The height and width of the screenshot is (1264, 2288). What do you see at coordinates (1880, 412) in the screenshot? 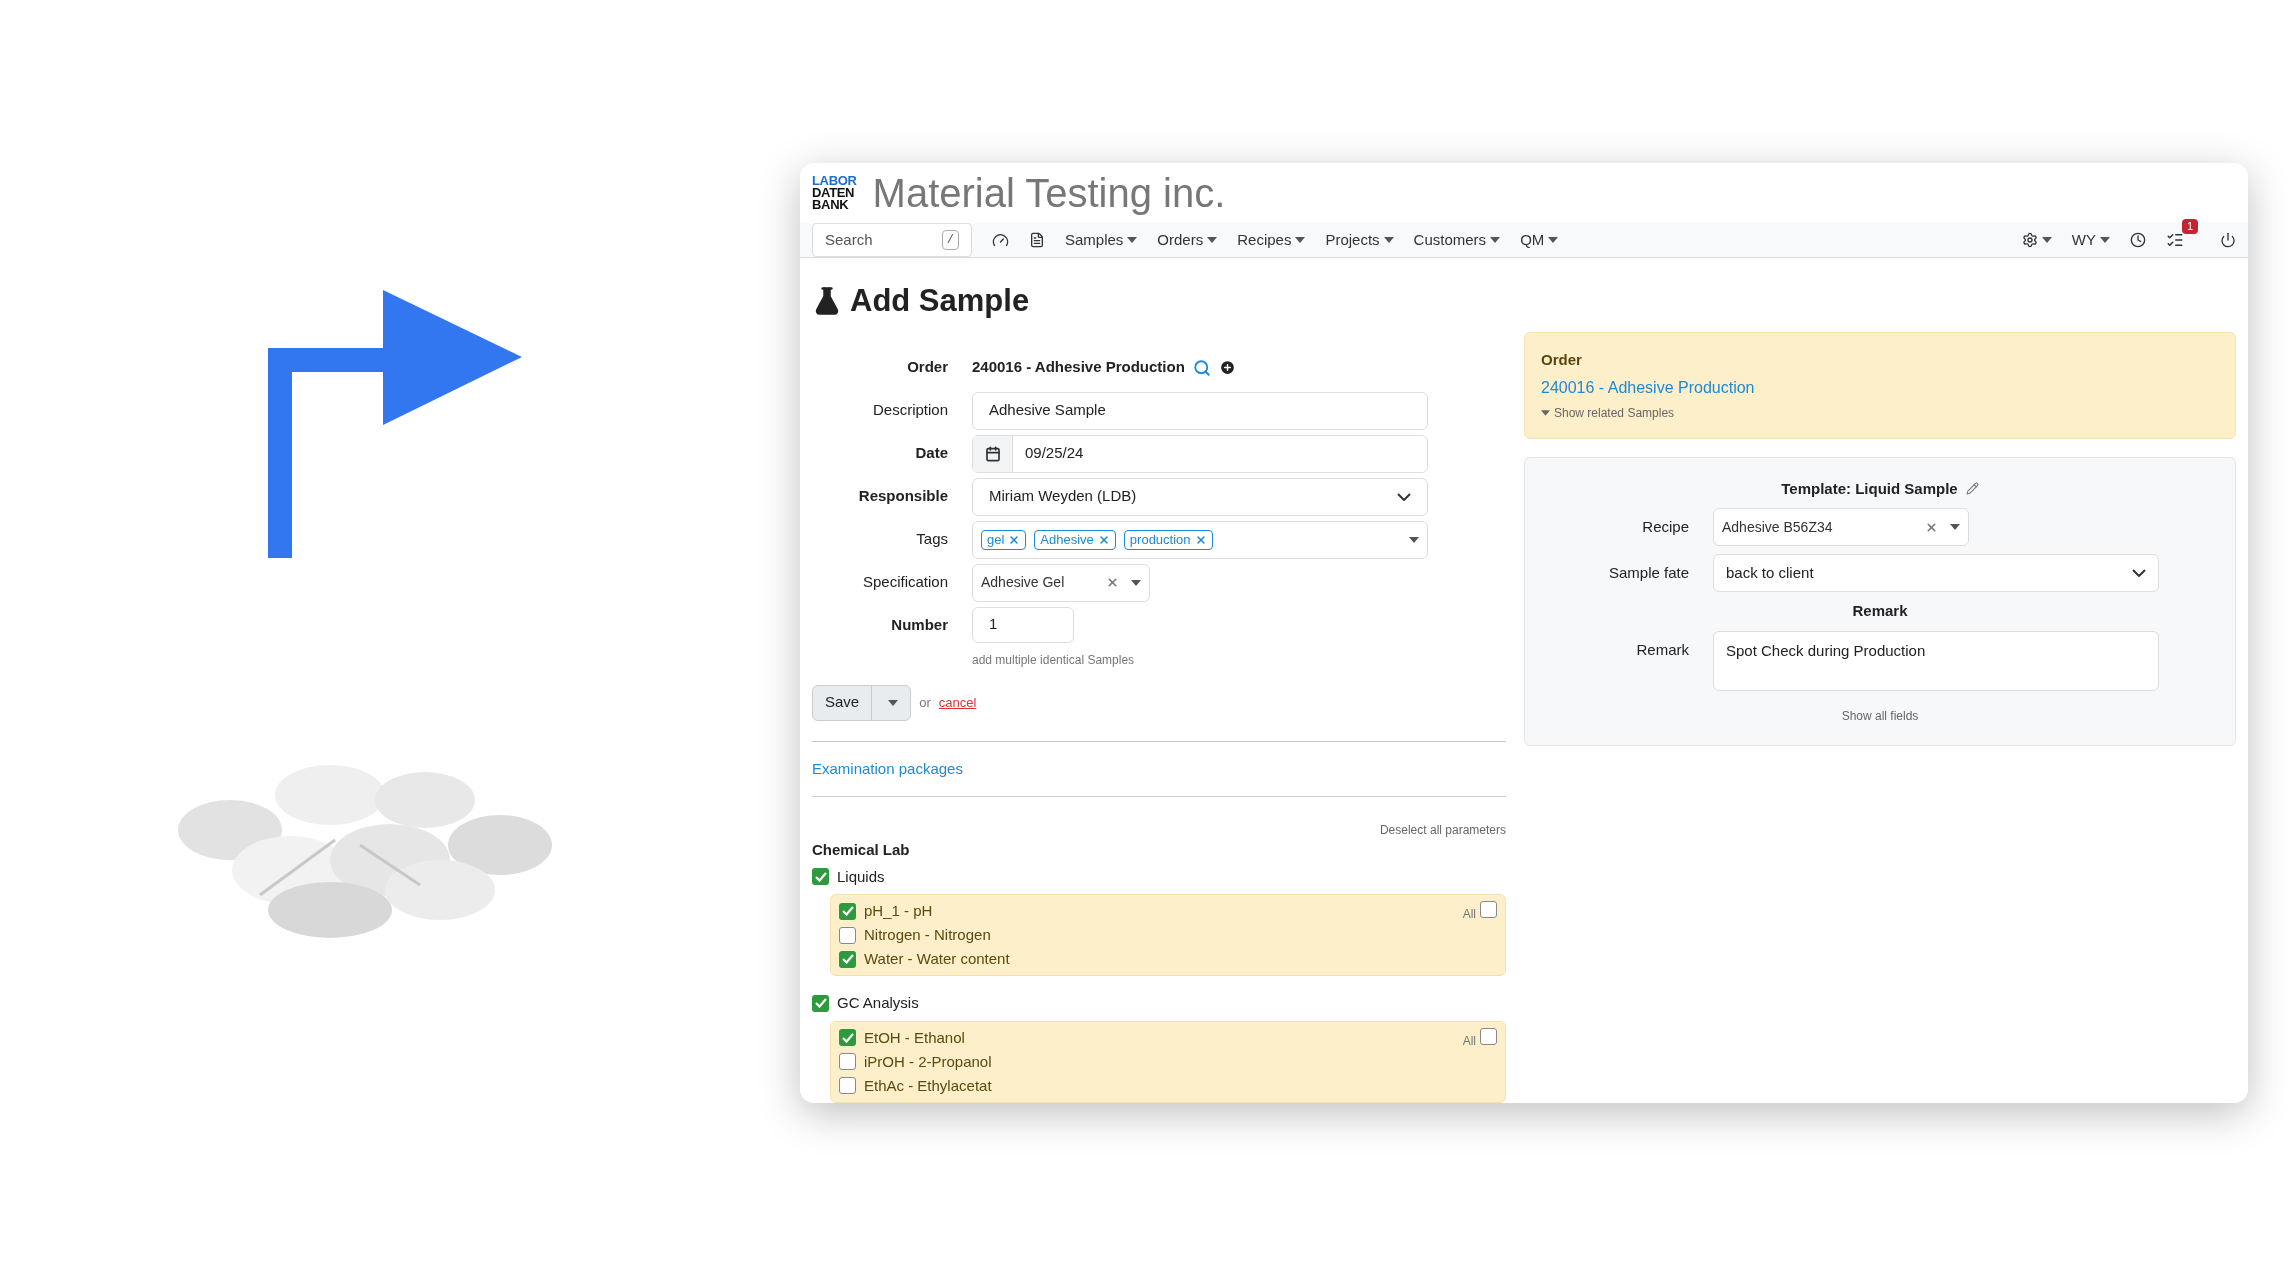
I see `show-related-toggle: Show related Samples` at bounding box center [1880, 412].